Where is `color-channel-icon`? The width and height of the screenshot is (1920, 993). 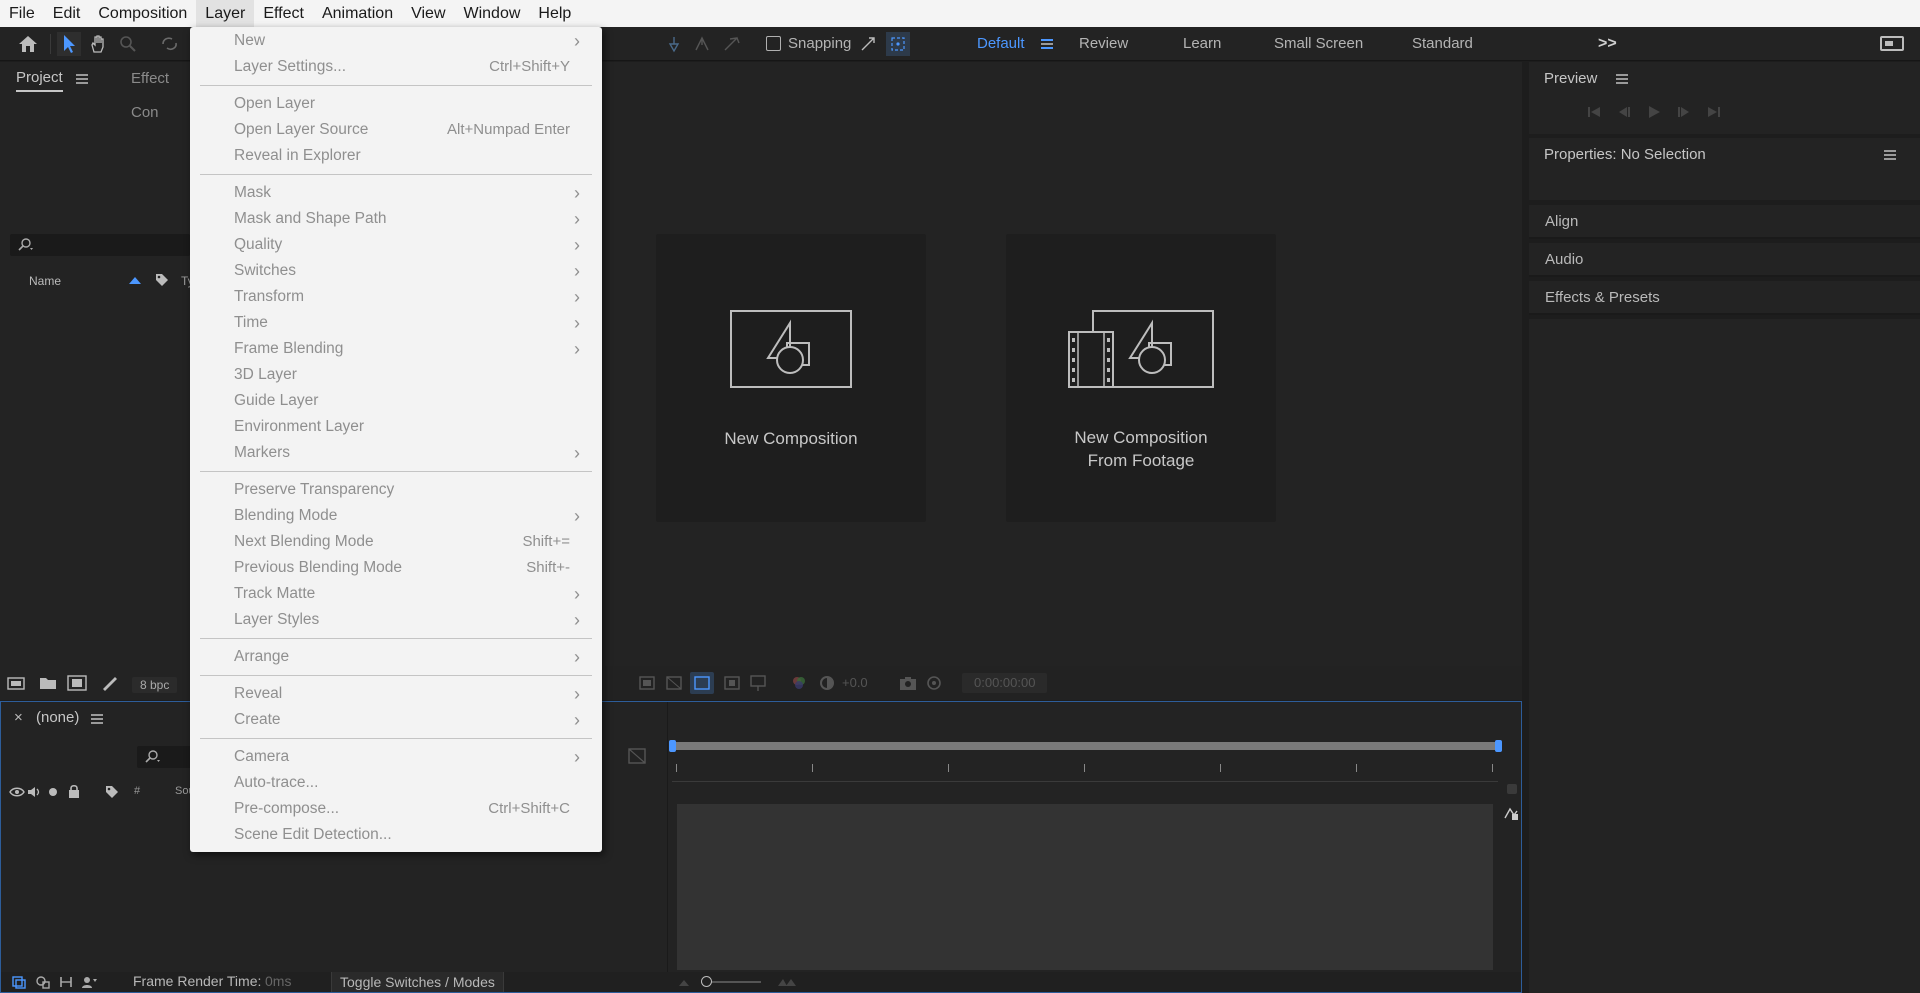
color-channel-icon is located at coordinates (799, 683).